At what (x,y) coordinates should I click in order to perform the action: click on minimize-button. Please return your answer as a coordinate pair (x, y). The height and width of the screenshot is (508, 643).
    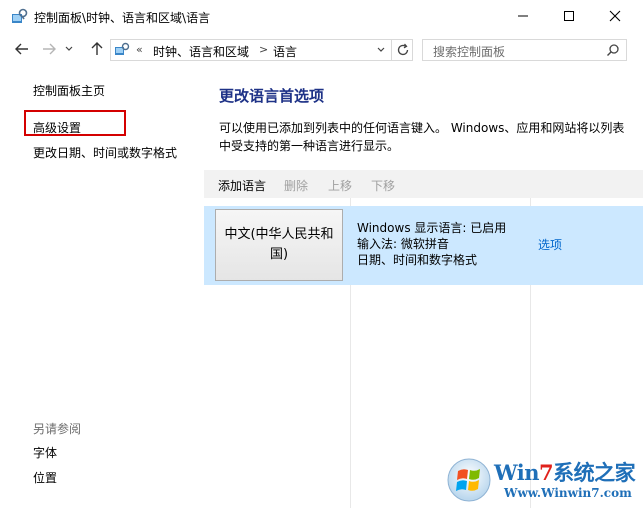
    Looking at the image, I should click on (523, 17).